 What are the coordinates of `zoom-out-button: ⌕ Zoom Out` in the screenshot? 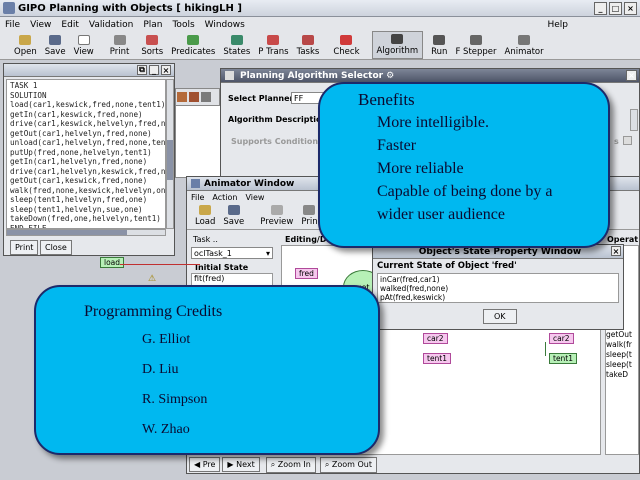 It's located at (348, 464).